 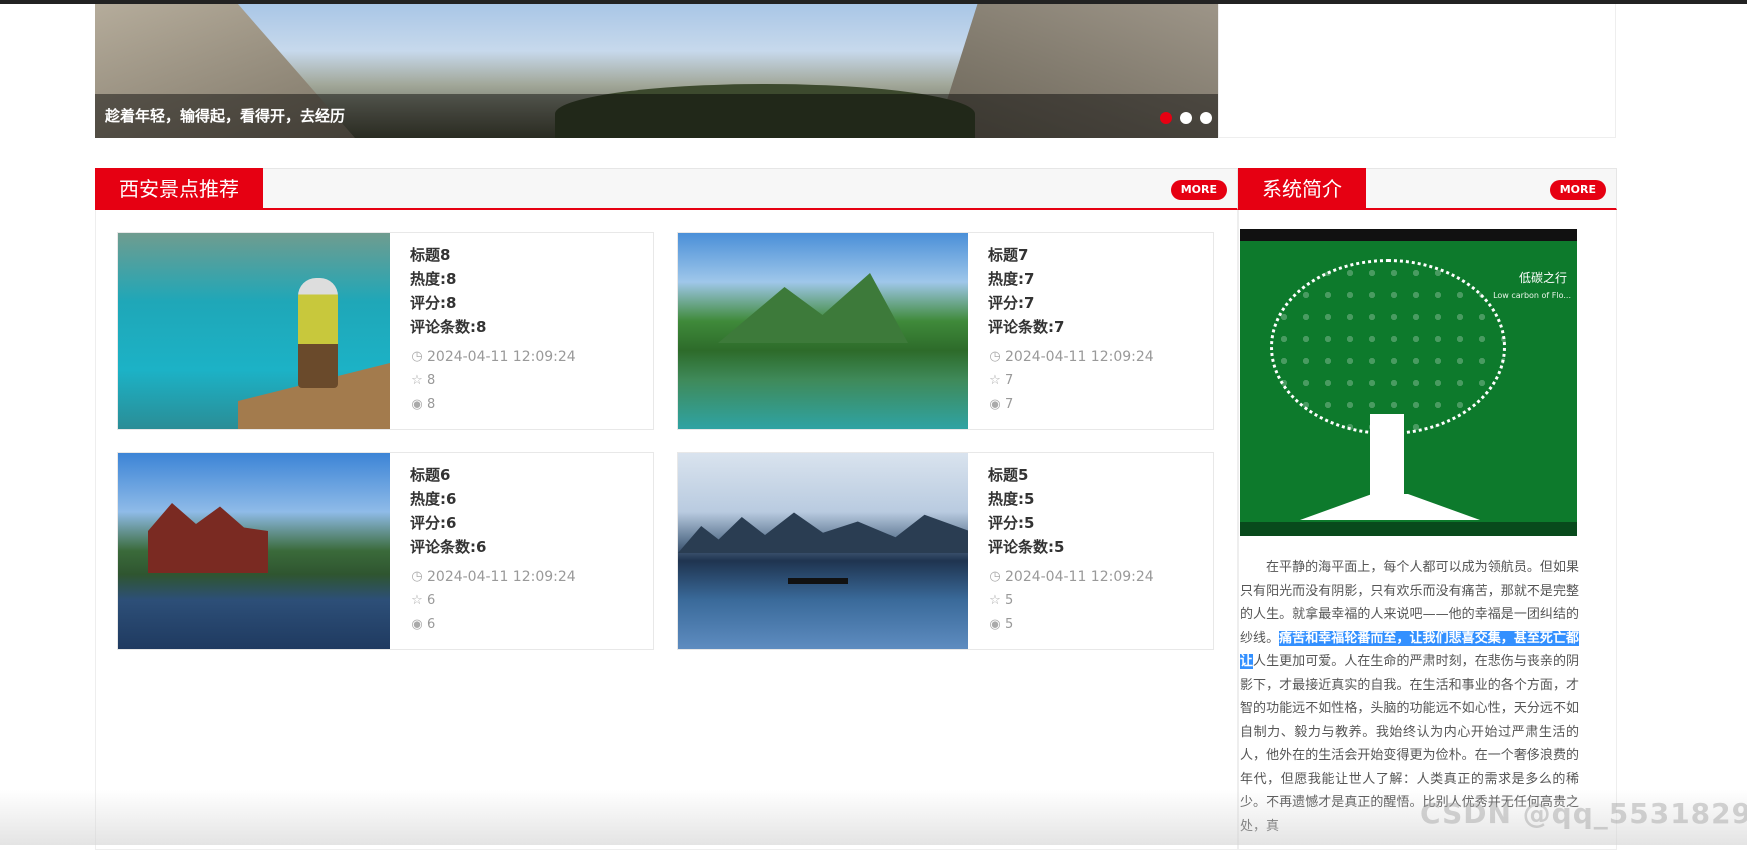 I want to click on scenic-views: ◉ 6, so click(x=527, y=625).